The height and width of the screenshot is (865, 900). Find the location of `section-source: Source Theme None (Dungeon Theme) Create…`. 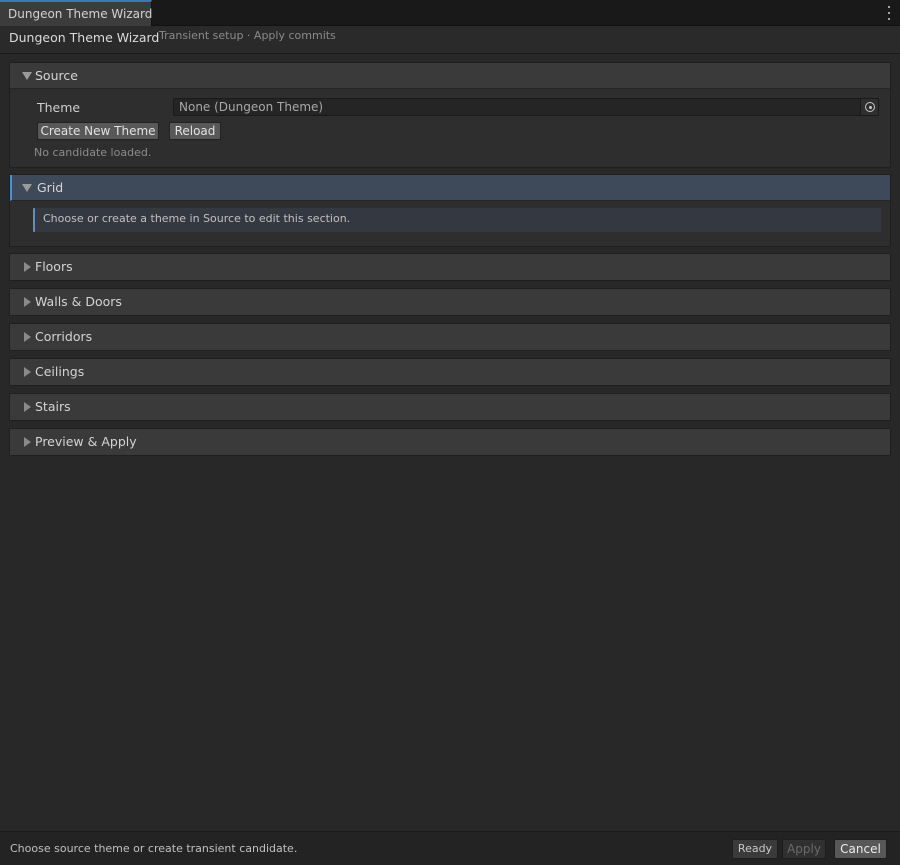

section-source: Source Theme None (Dungeon Theme) Create… is located at coordinates (450, 115).